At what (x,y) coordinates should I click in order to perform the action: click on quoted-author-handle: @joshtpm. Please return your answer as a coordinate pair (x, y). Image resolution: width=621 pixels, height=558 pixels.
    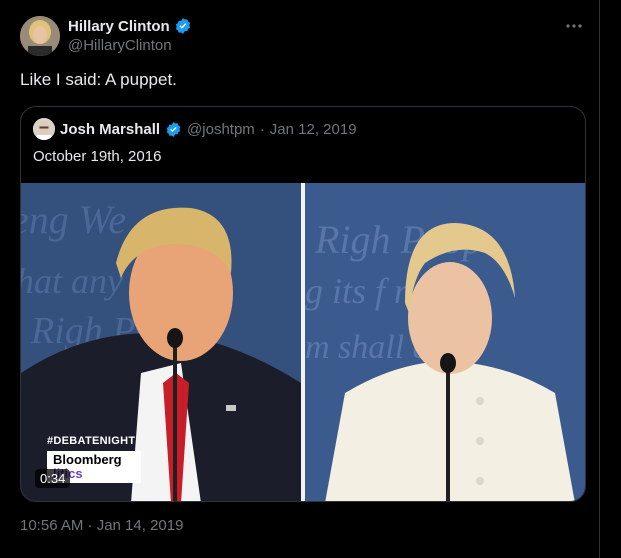
    Looking at the image, I should click on (221, 129).